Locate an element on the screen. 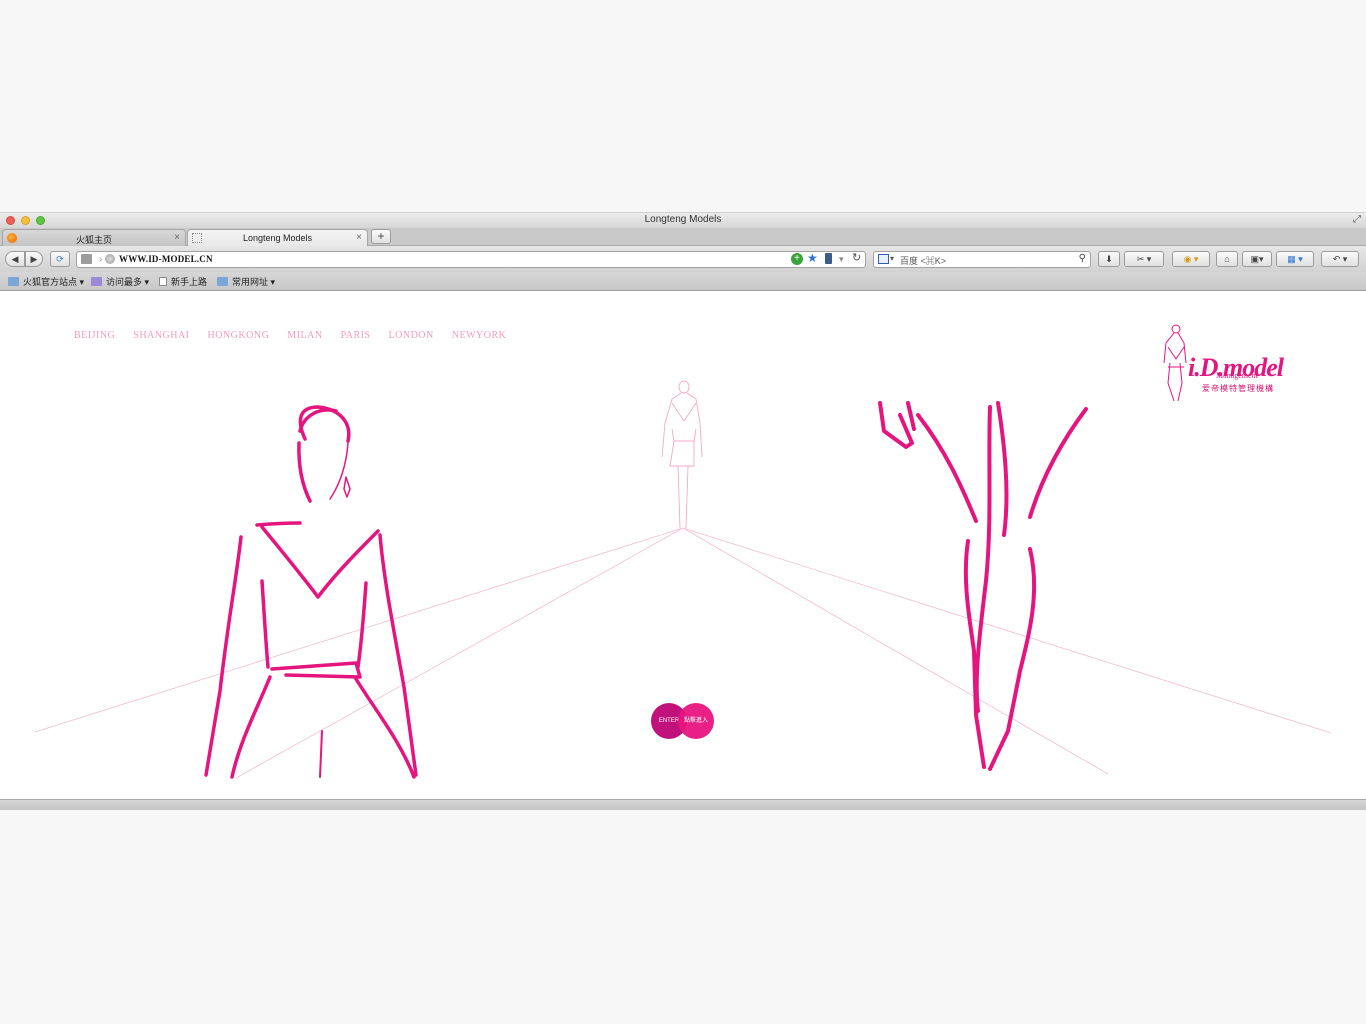 Image resolution: width=1366 pixels, height=1024 pixels. back-arrow-icon: ◀ is located at coordinates (15, 259).